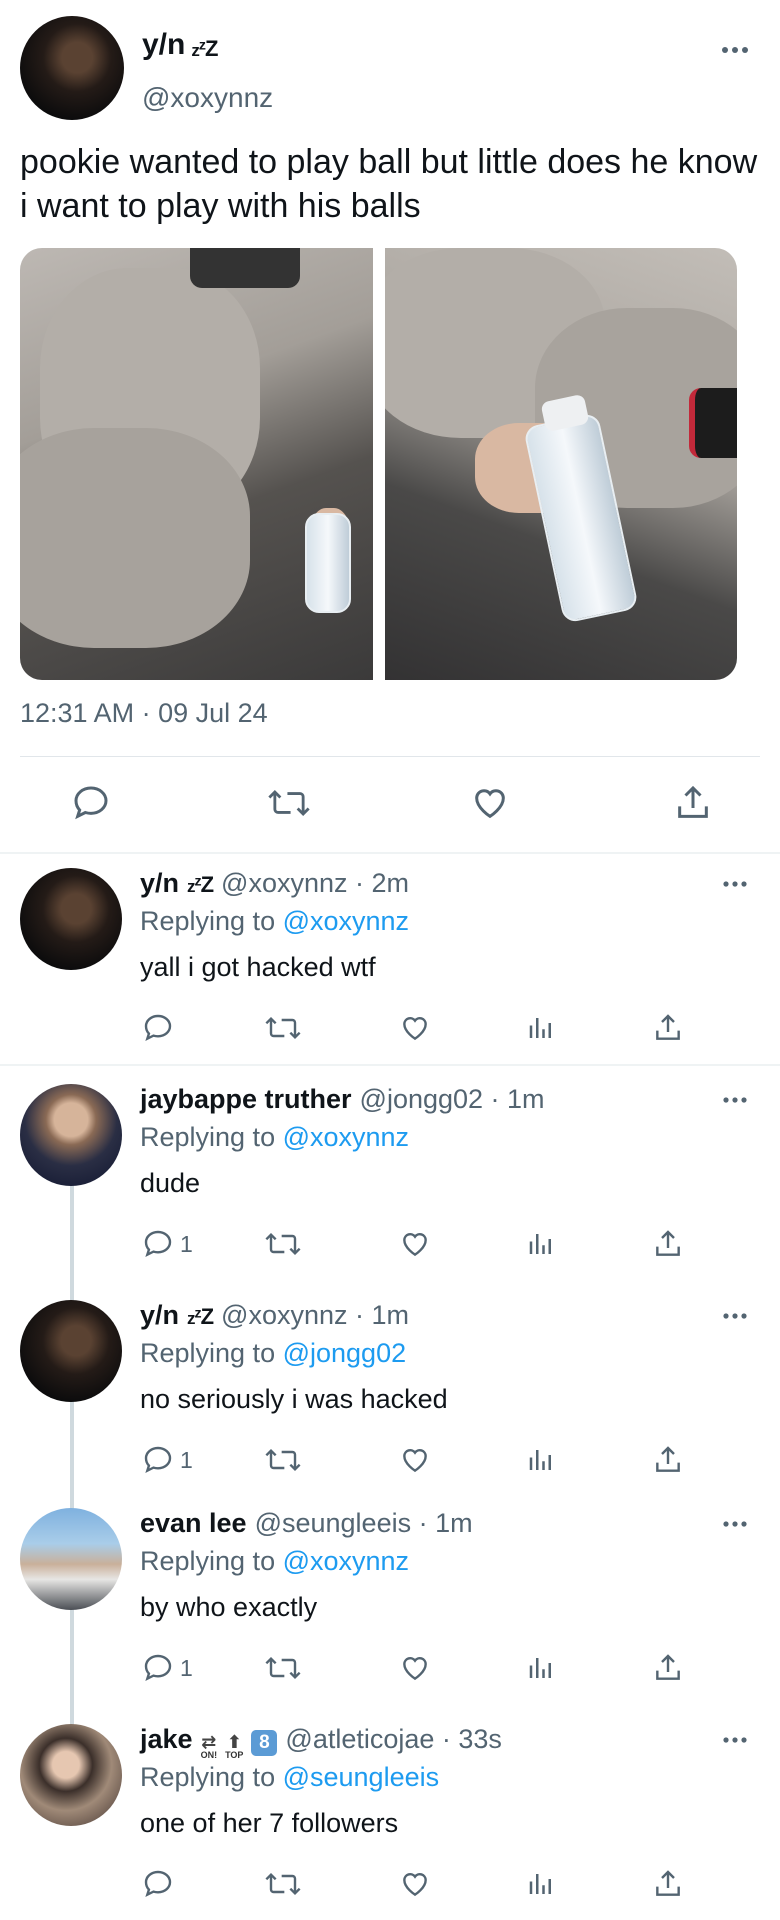 This screenshot has height=1920, width=780. Describe the element at coordinates (170, 1183) in the screenshot. I see `reply-text: dude` at that location.